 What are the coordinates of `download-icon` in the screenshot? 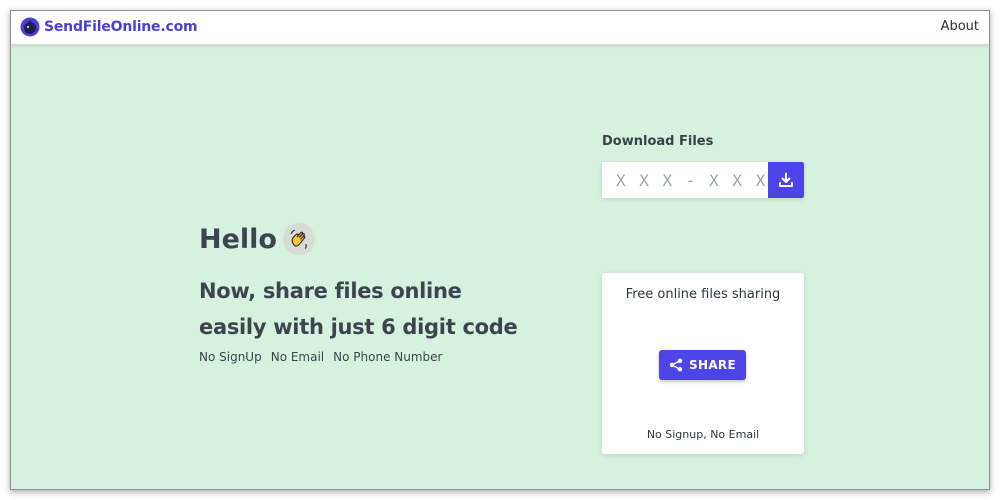 It's located at (786, 179).